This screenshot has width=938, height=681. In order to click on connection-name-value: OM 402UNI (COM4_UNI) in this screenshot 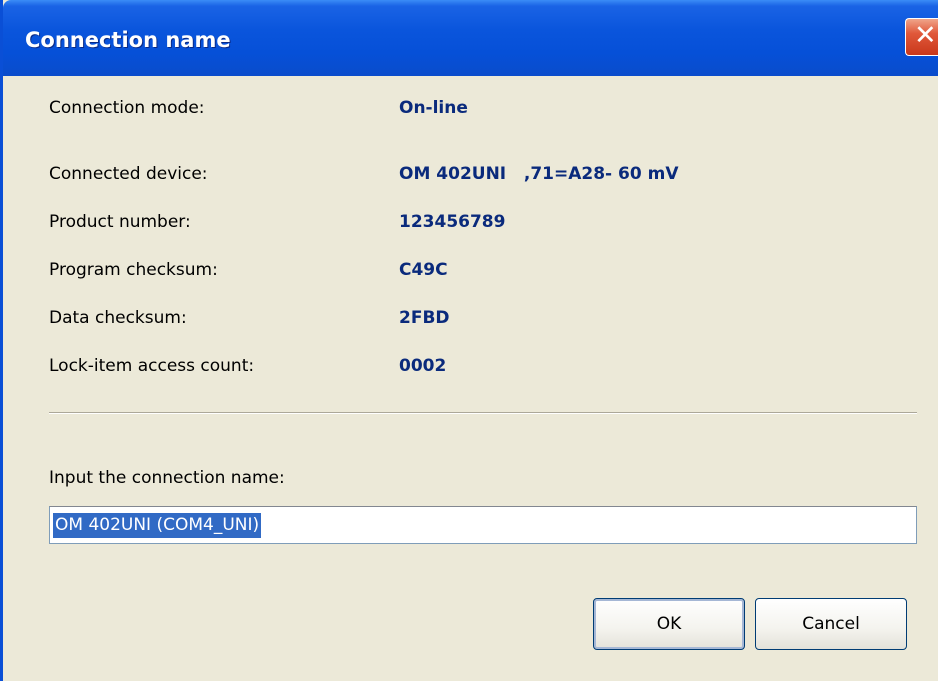, I will do `click(157, 525)`.